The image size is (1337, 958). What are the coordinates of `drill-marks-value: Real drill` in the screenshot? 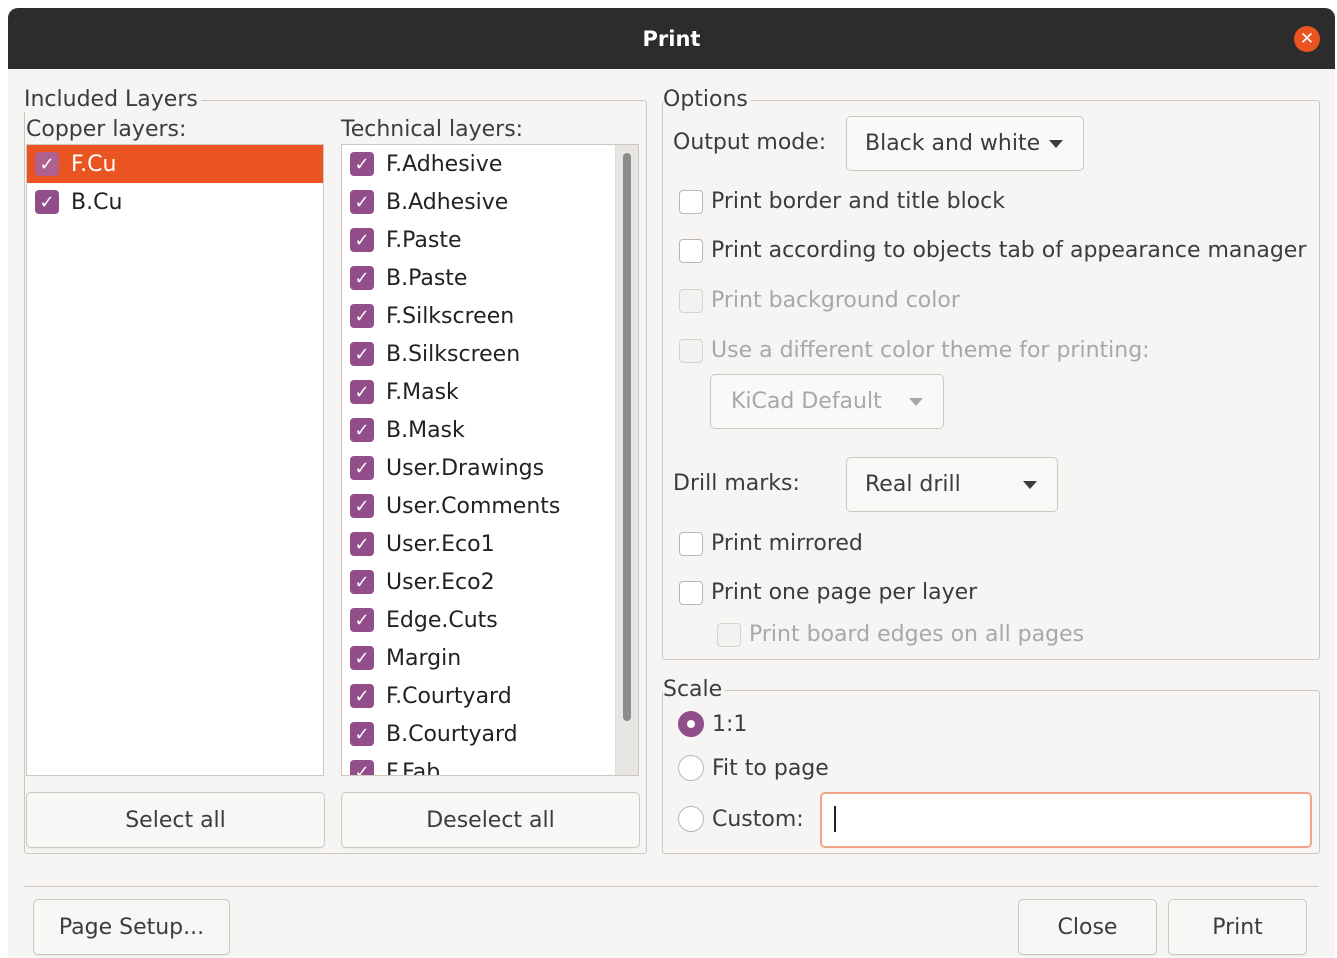 It's located at (913, 484).